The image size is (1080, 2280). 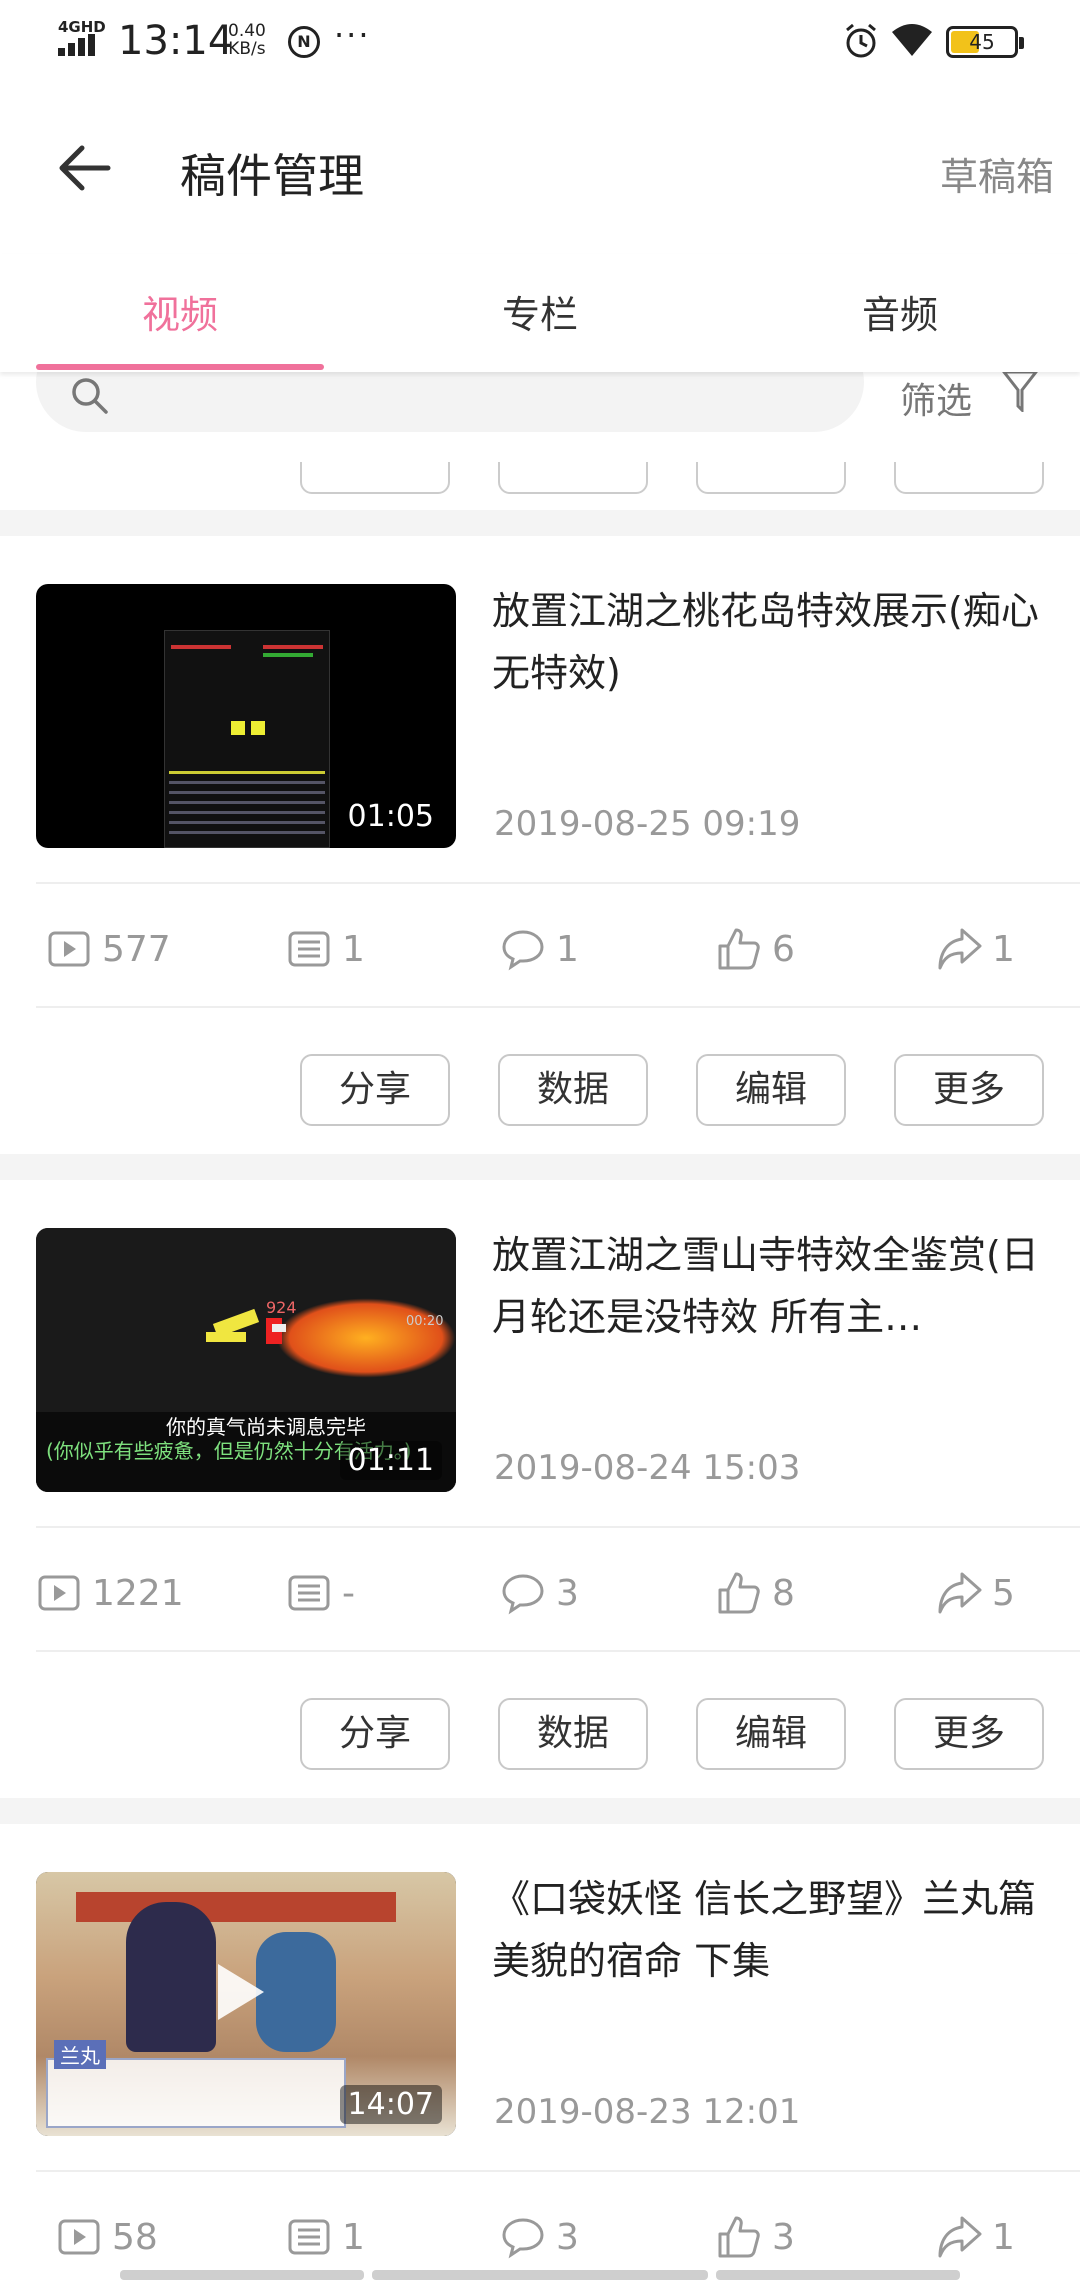 What do you see at coordinates (304, 42) in the screenshot?
I see `notification-icon: N` at bounding box center [304, 42].